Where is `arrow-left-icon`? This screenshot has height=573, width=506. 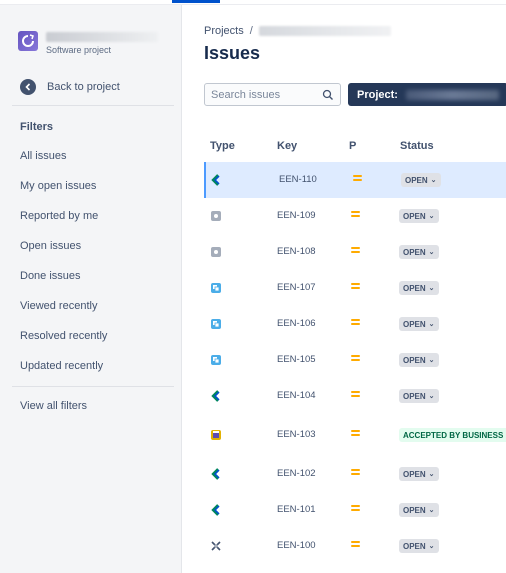 arrow-left-icon is located at coordinates (28, 87).